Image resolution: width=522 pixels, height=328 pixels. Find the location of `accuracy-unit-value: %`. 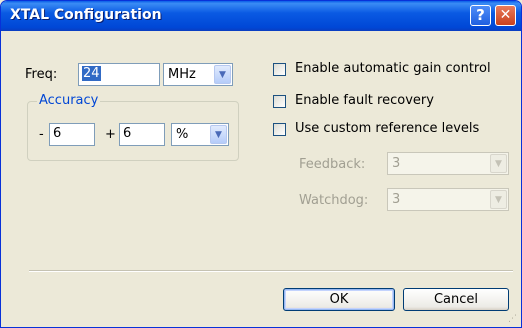

accuracy-unit-value: % is located at coordinates (182, 134).